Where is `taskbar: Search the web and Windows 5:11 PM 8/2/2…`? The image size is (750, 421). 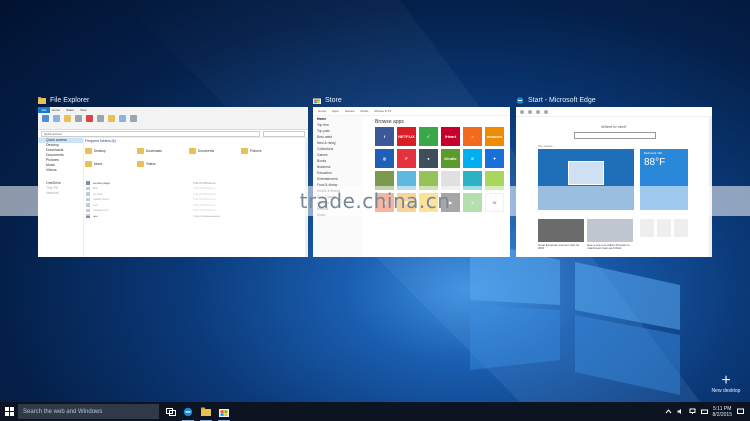 taskbar: Search the web and Windows 5:11 PM 8/2/2… is located at coordinates (375, 411).